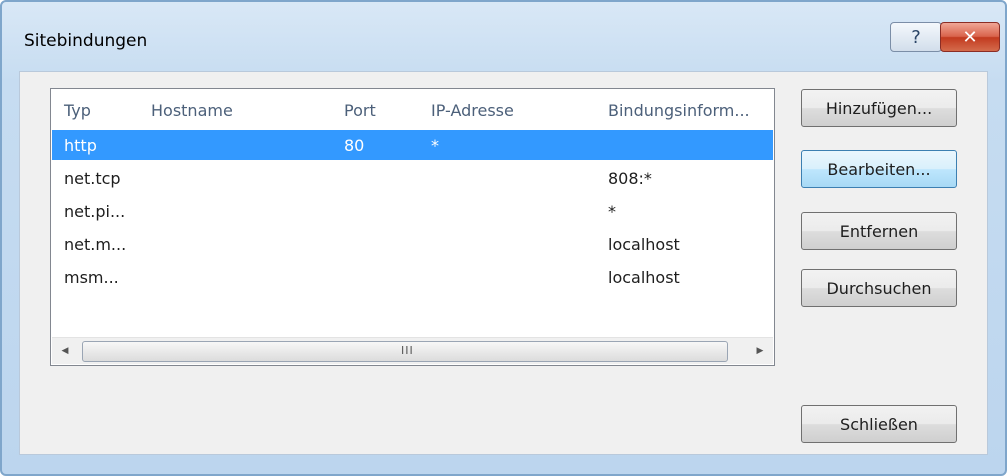 This screenshot has width=1007, height=476. What do you see at coordinates (879, 231) in the screenshot?
I see `remove-button: Entfernen` at bounding box center [879, 231].